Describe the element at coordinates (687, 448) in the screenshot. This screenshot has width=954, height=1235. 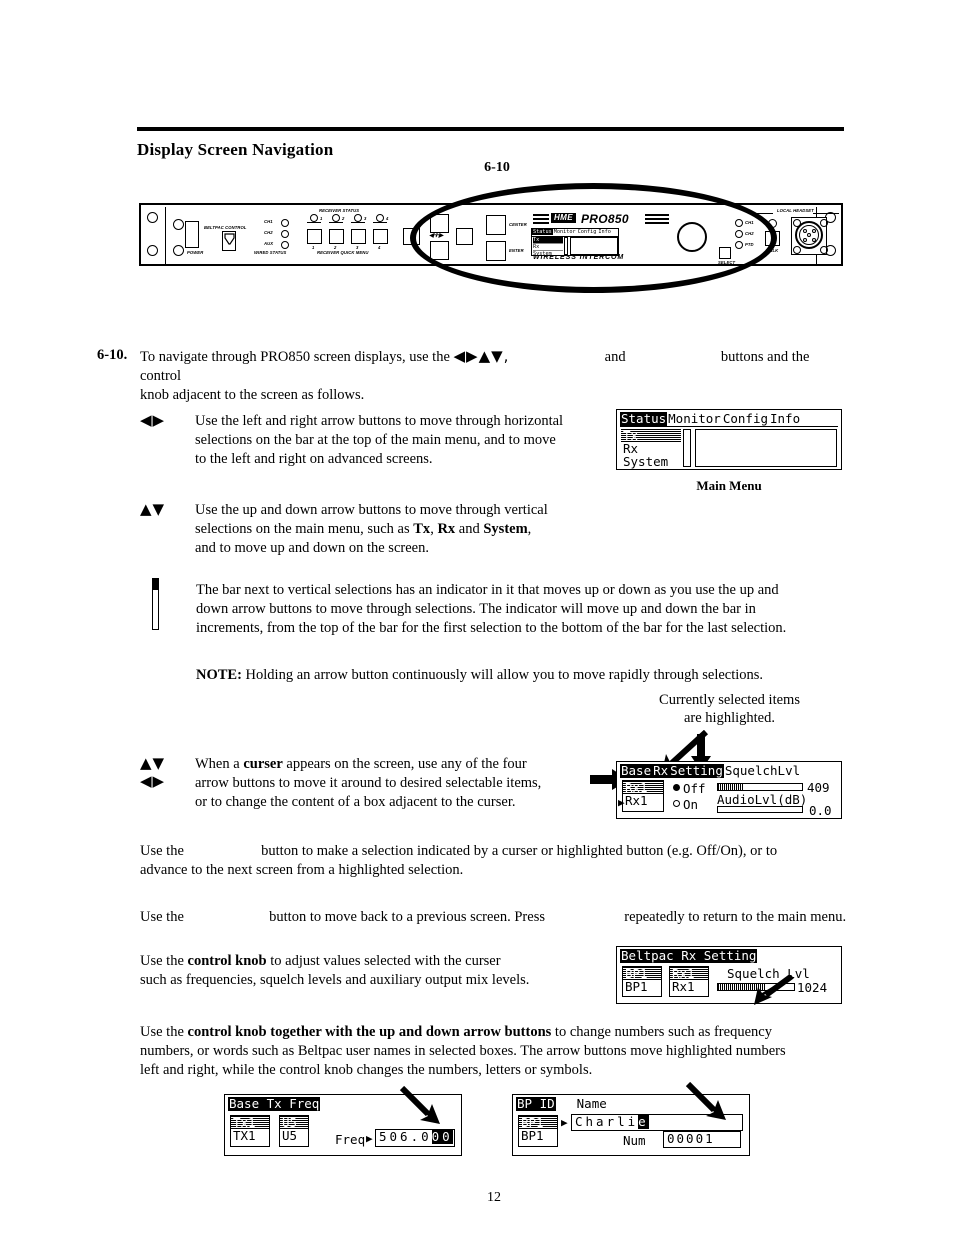
I see `lcd-main-menu-scrollbar` at that location.